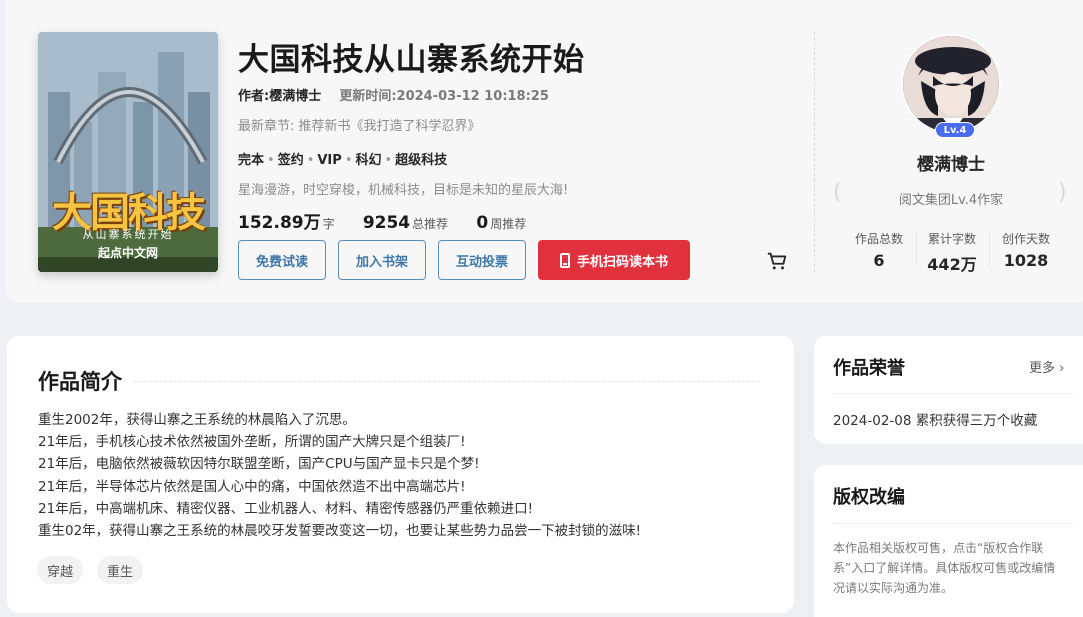  Describe the element at coordinates (955, 130) in the screenshot. I see `author-level-badge: Lv.4` at that location.